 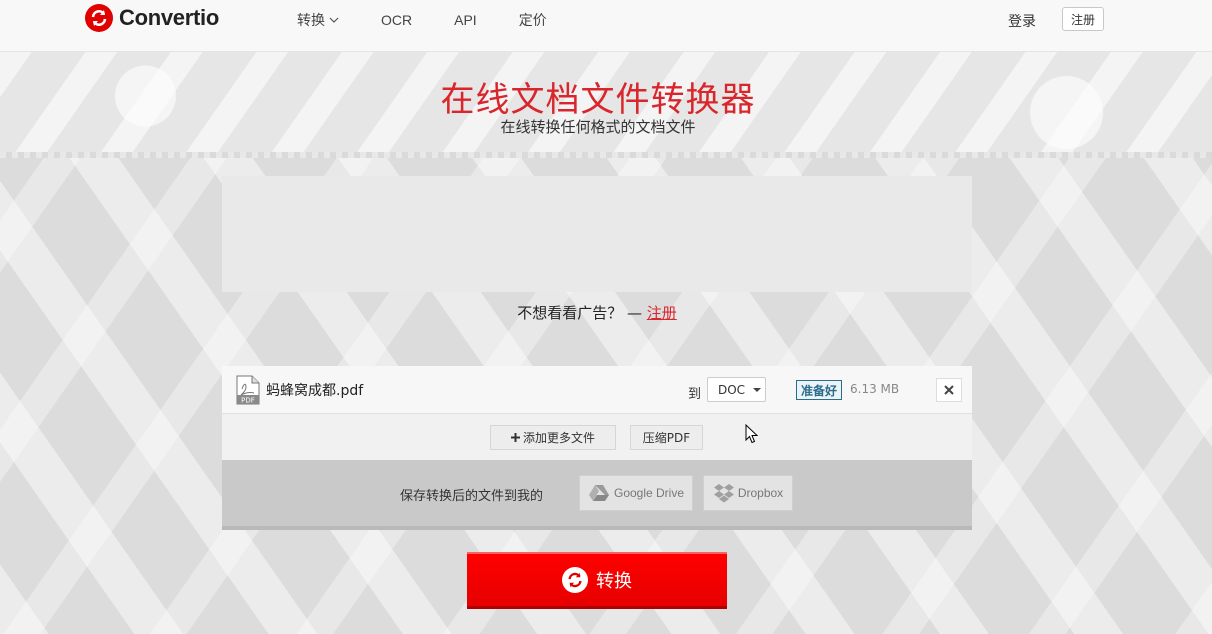 What do you see at coordinates (732, 389) in the screenshot?
I see `target-format-value: DOC` at bounding box center [732, 389].